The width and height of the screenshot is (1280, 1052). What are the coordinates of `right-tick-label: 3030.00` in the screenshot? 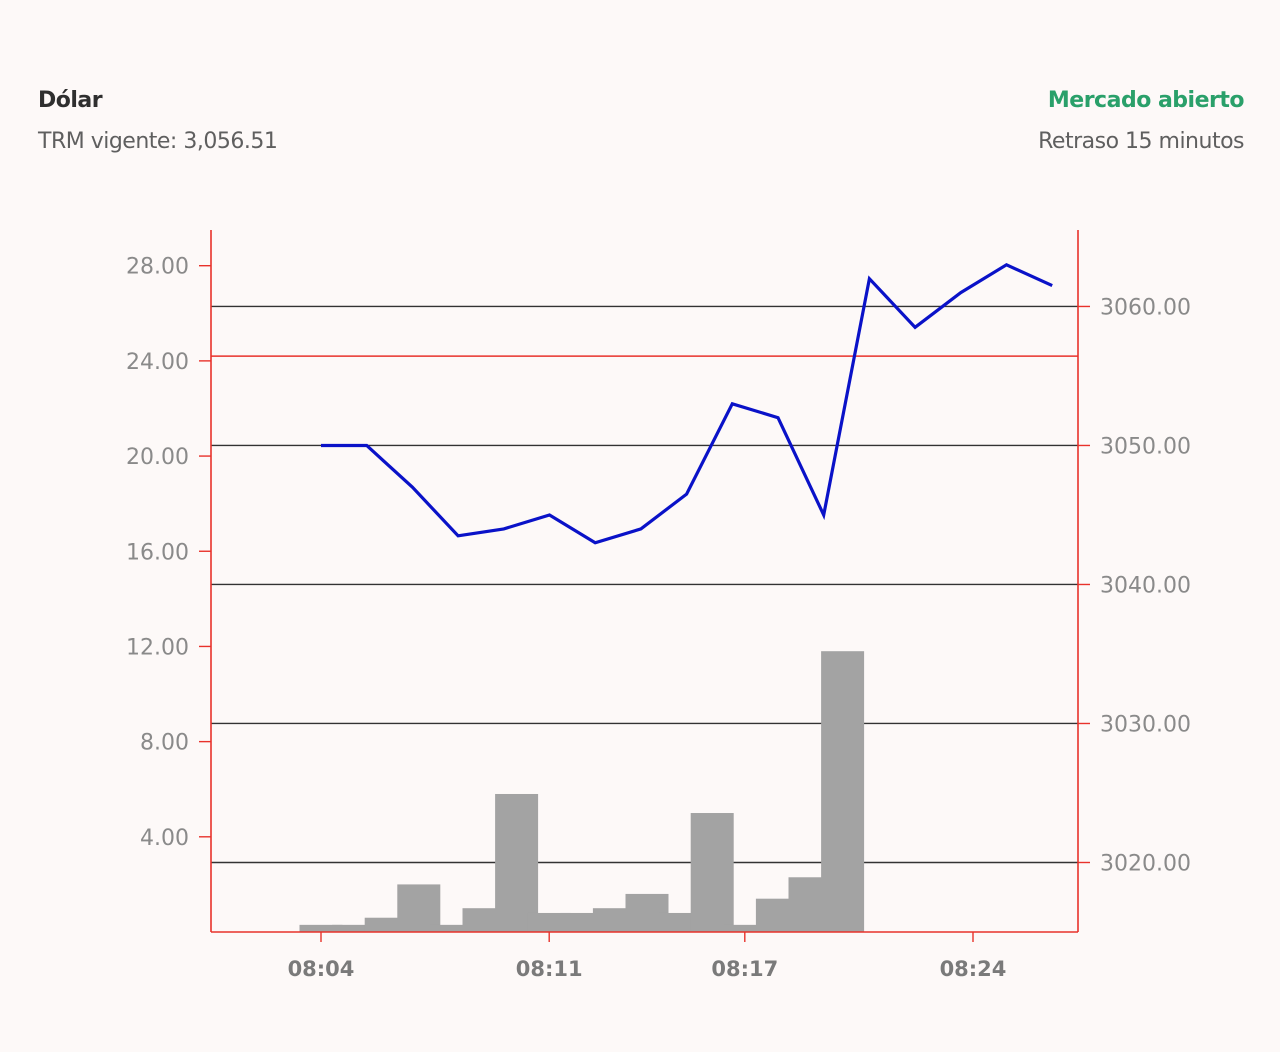 It's located at (1145, 724).